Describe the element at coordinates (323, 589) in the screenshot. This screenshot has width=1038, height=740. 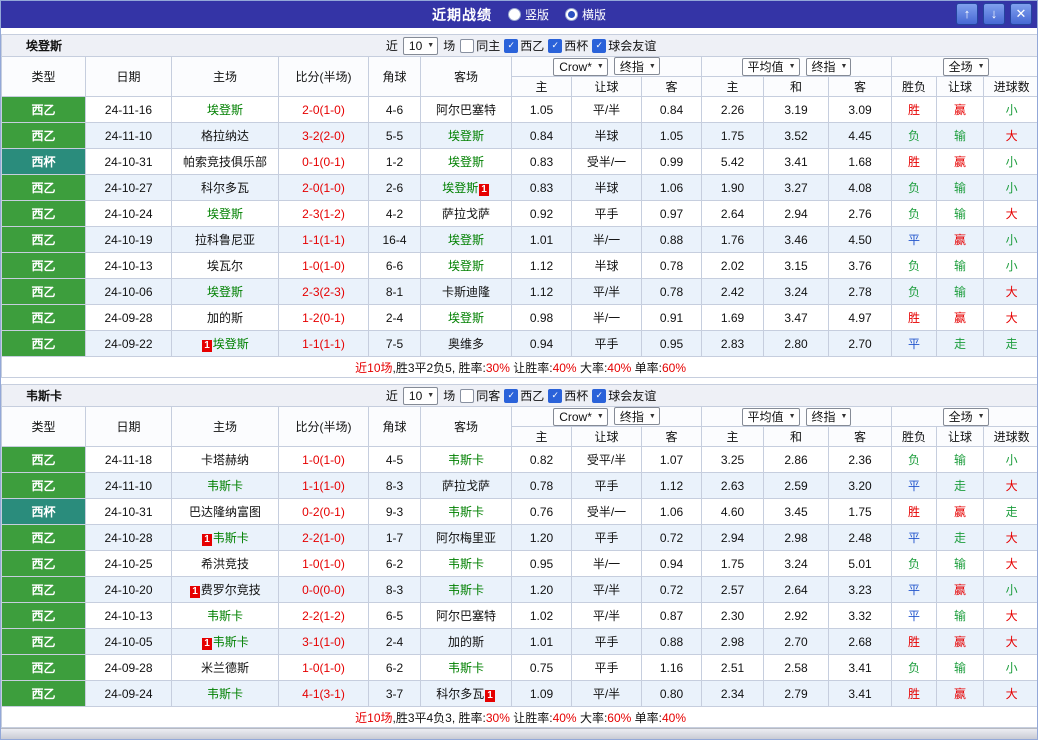
I see `score-cell: 0-0(0-0)` at that location.